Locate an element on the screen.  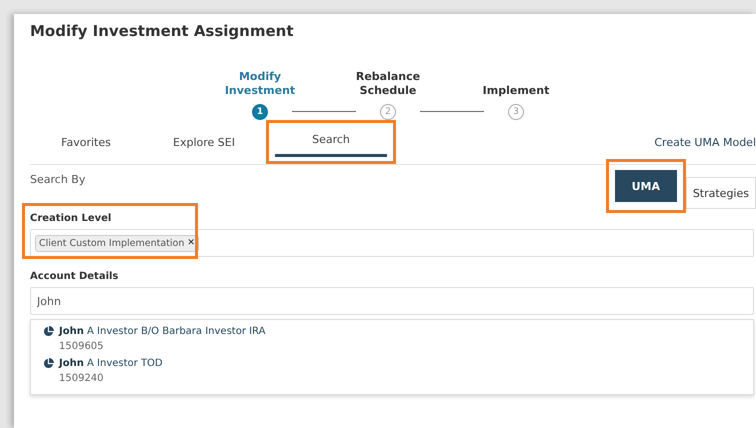
remove-icon: ✕ is located at coordinates (191, 243).